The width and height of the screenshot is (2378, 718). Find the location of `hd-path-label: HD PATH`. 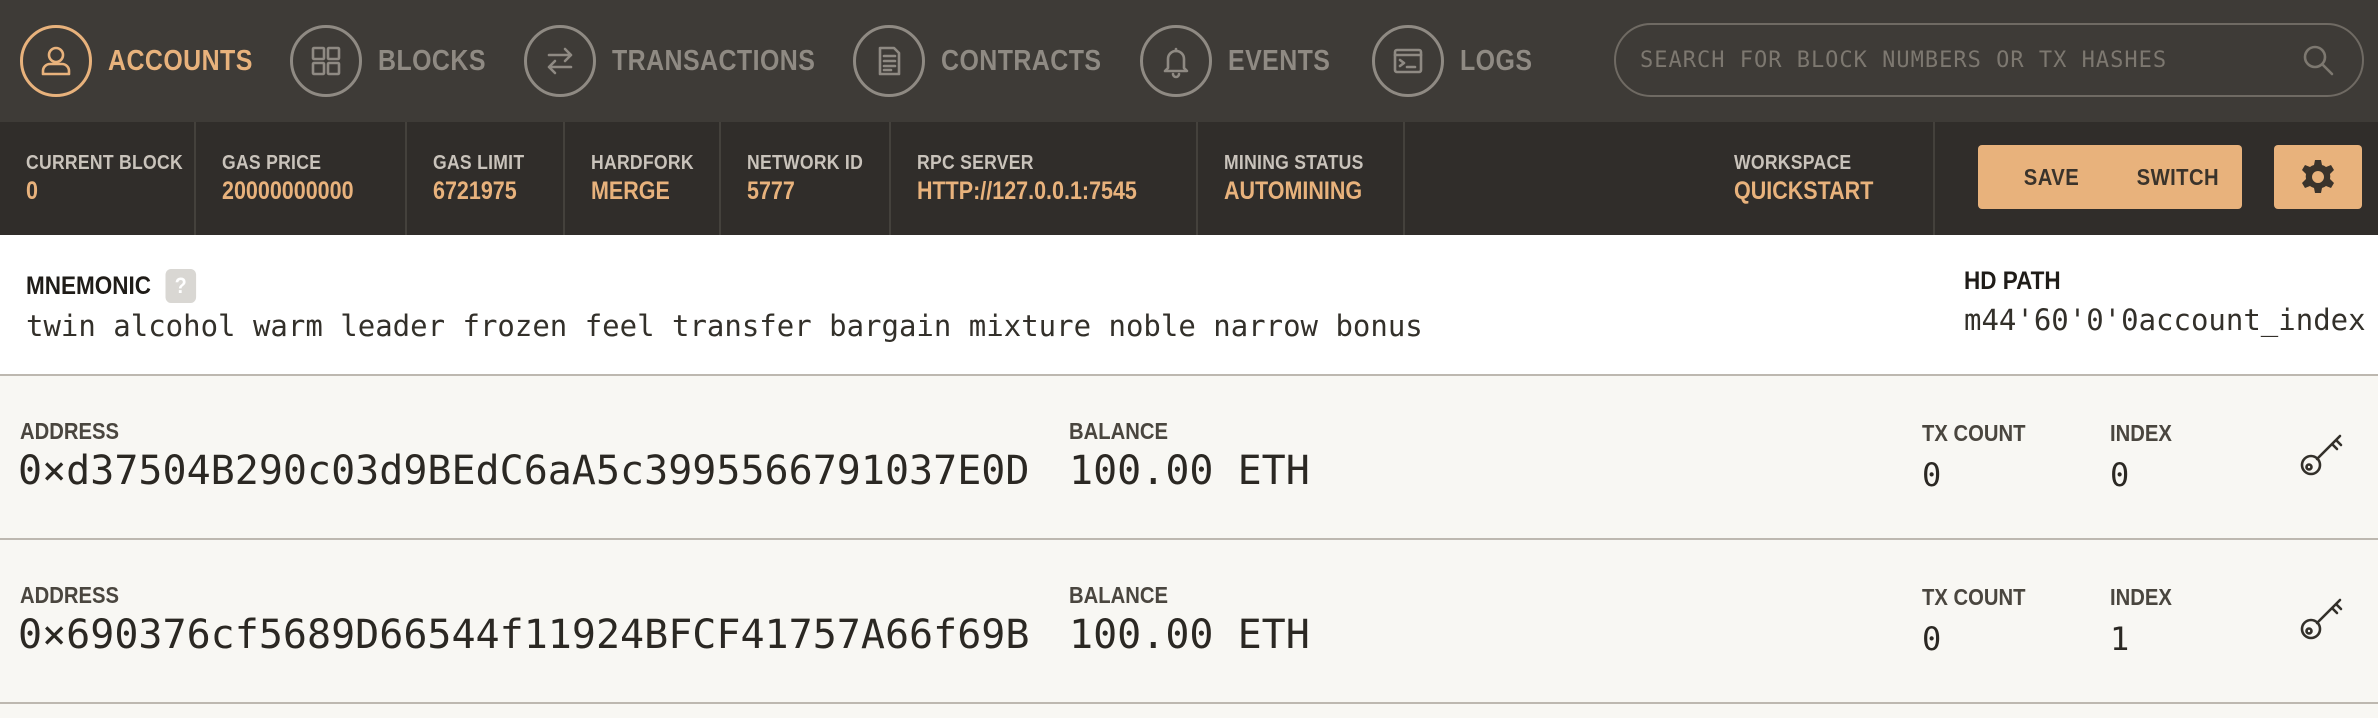

hd-path-label: HD PATH is located at coordinates (2012, 281).